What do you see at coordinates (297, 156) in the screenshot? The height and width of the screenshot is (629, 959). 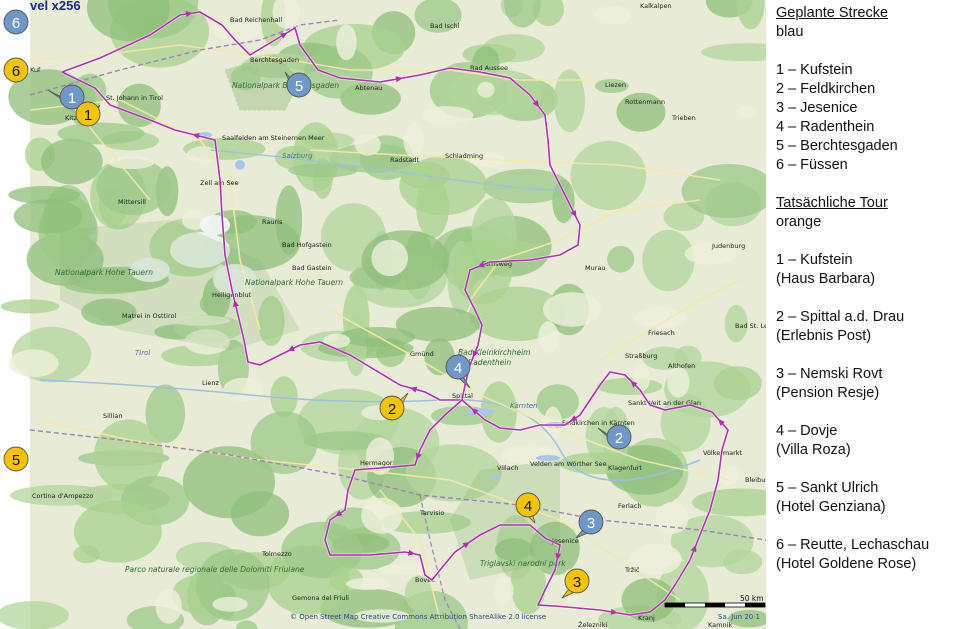 I see `region-label-salzburg: Salzburg` at bounding box center [297, 156].